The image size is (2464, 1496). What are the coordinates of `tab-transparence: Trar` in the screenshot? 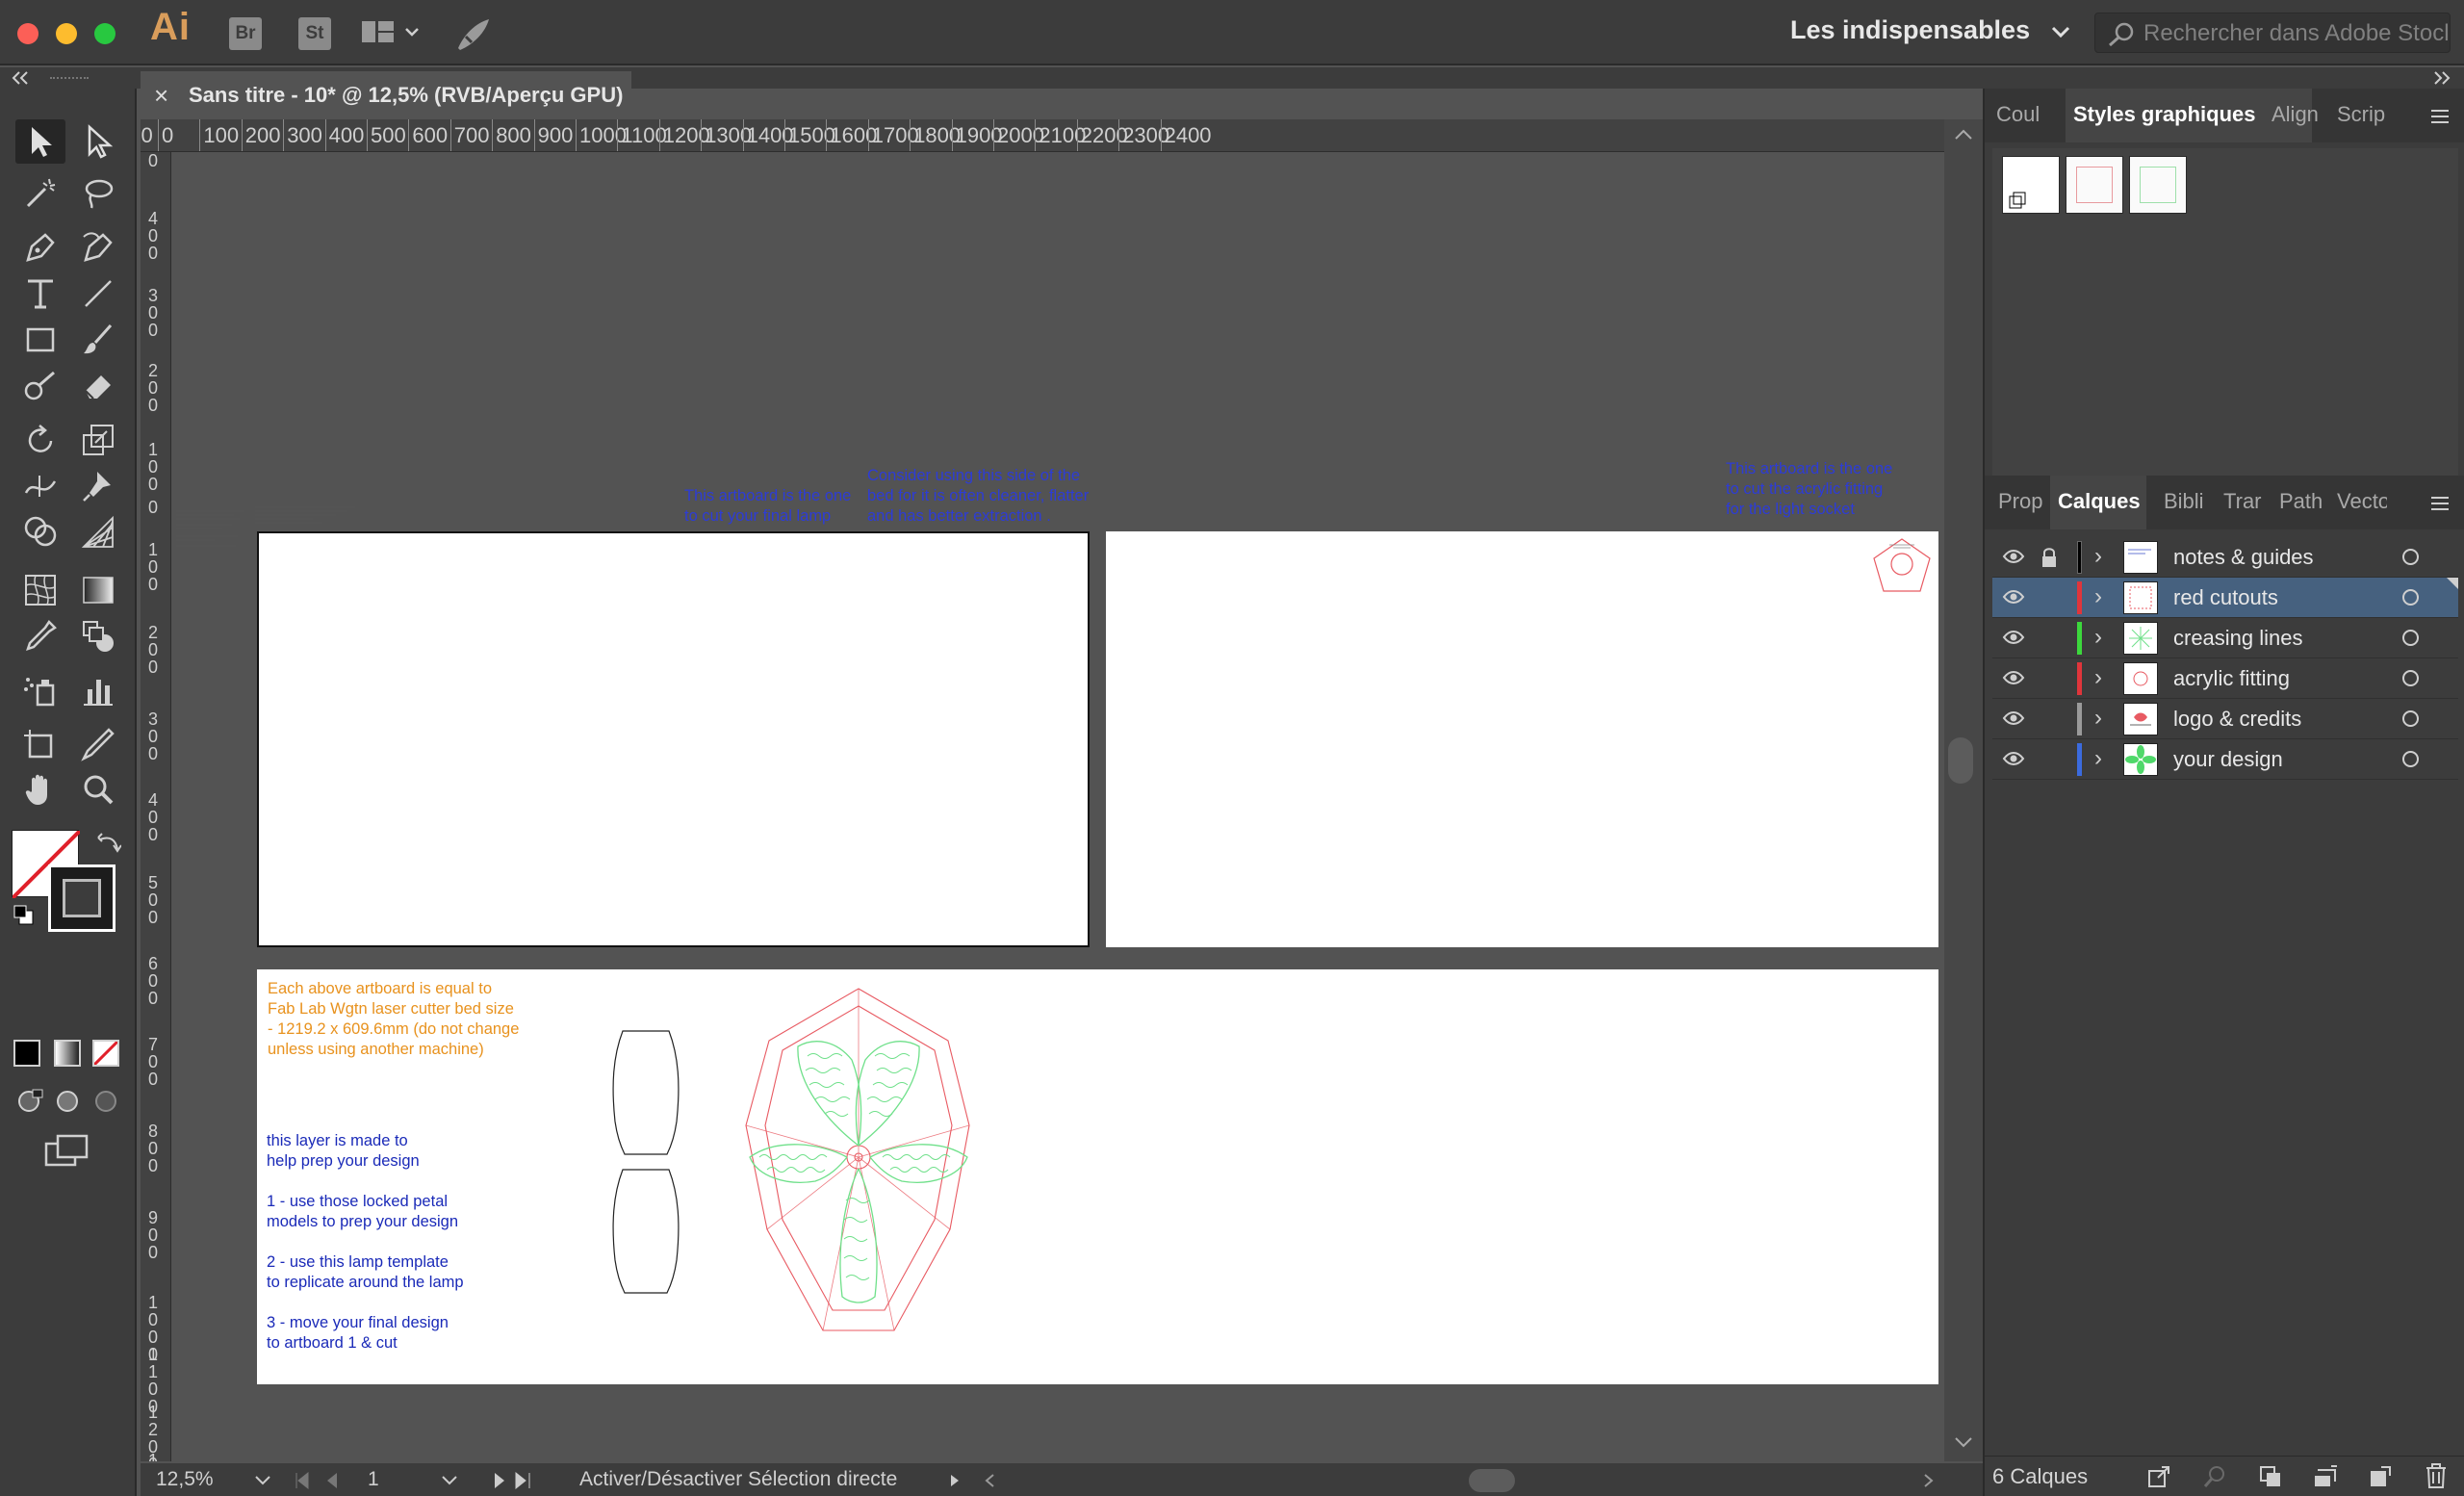 It's located at (2244, 502).